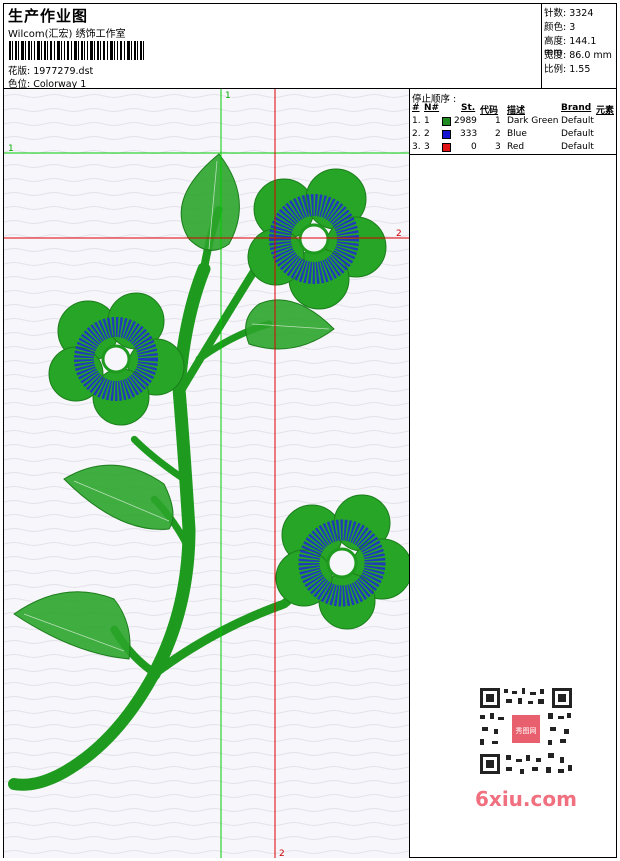 The height and width of the screenshot is (861, 620). What do you see at coordinates (427, 134) in the screenshot?
I see `row-needle: 2` at bounding box center [427, 134].